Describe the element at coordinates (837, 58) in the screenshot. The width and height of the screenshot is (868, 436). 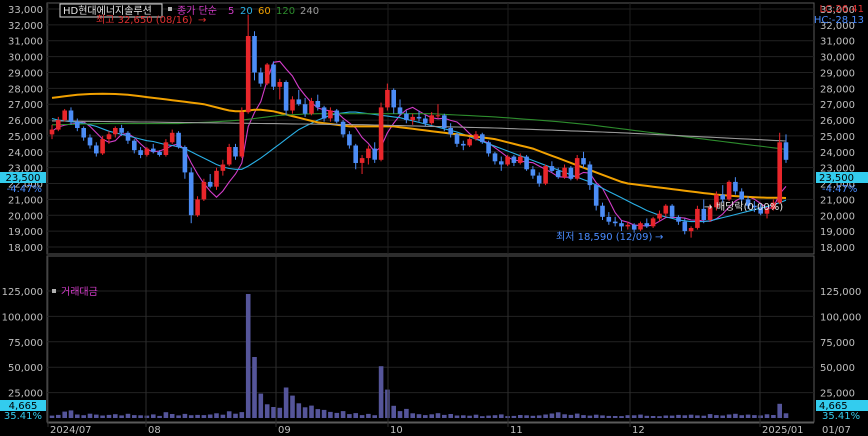
I see `right-price-tick: 30,000` at that location.